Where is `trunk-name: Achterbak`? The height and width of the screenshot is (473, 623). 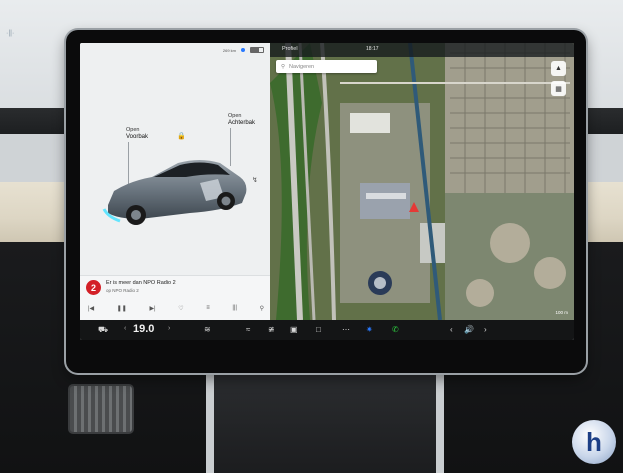 trunk-name: Achterbak is located at coordinates (242, 123).